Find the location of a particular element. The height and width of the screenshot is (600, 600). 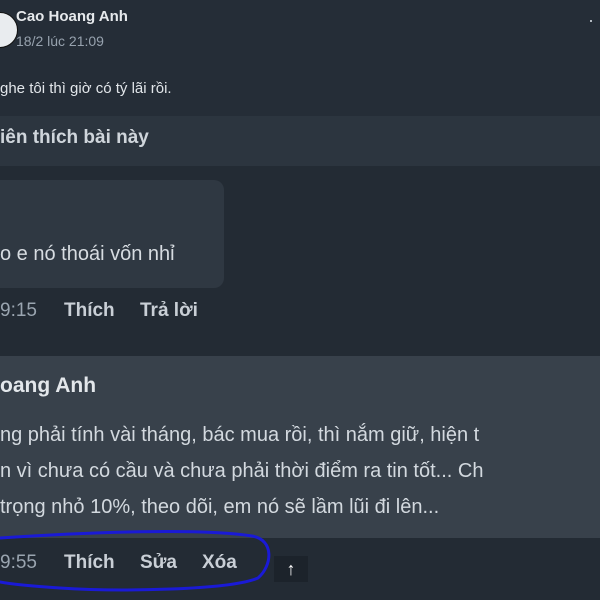

comment-author-name: oang Anh is located at coordinates (48, 386).